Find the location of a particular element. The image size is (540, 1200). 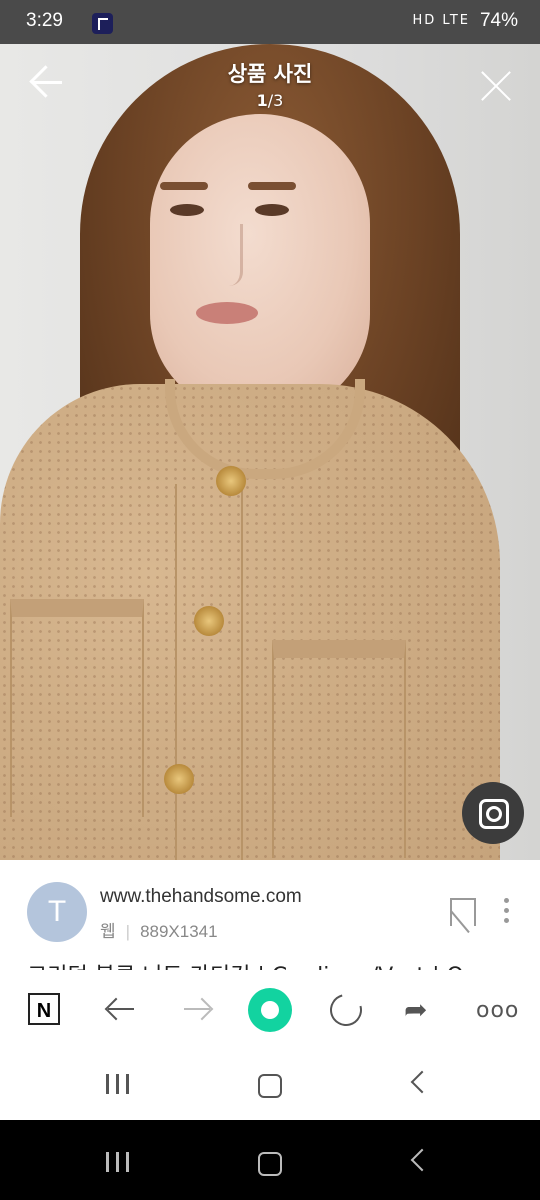

photo-face is located at coordinates (260, 264).